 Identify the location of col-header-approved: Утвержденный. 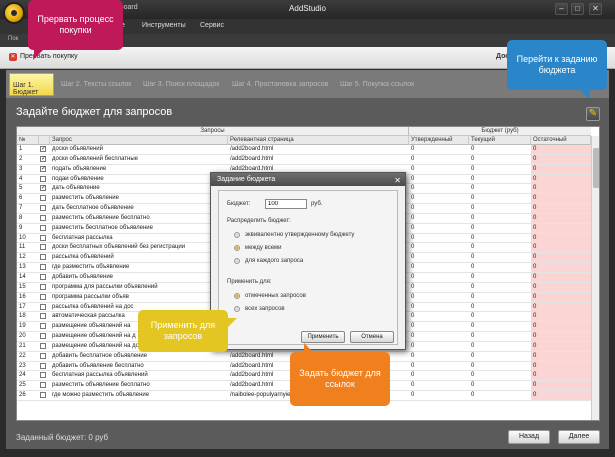
(439, 140).